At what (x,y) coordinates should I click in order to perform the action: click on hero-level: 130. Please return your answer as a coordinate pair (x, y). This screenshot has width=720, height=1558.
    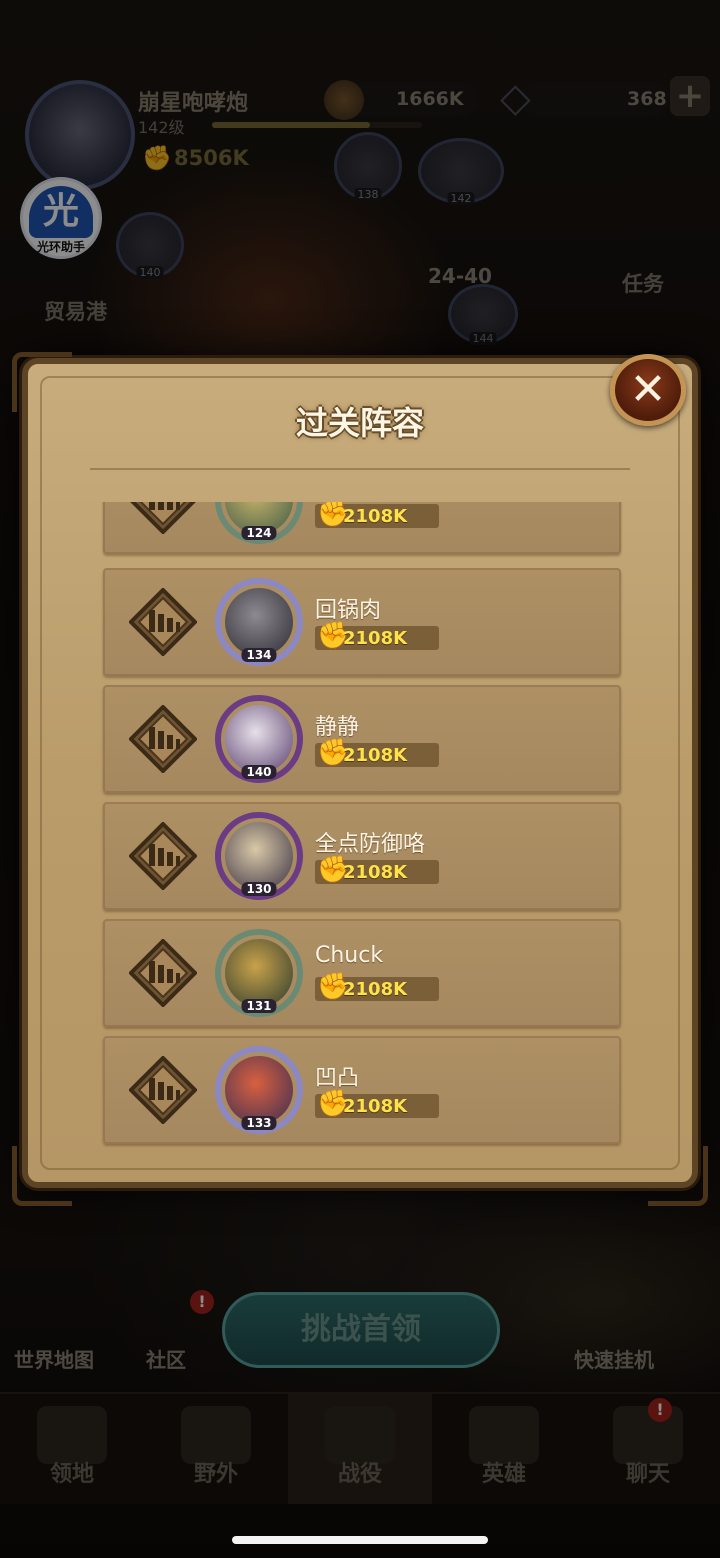
    Looking at the image, I should click on (259, 889).